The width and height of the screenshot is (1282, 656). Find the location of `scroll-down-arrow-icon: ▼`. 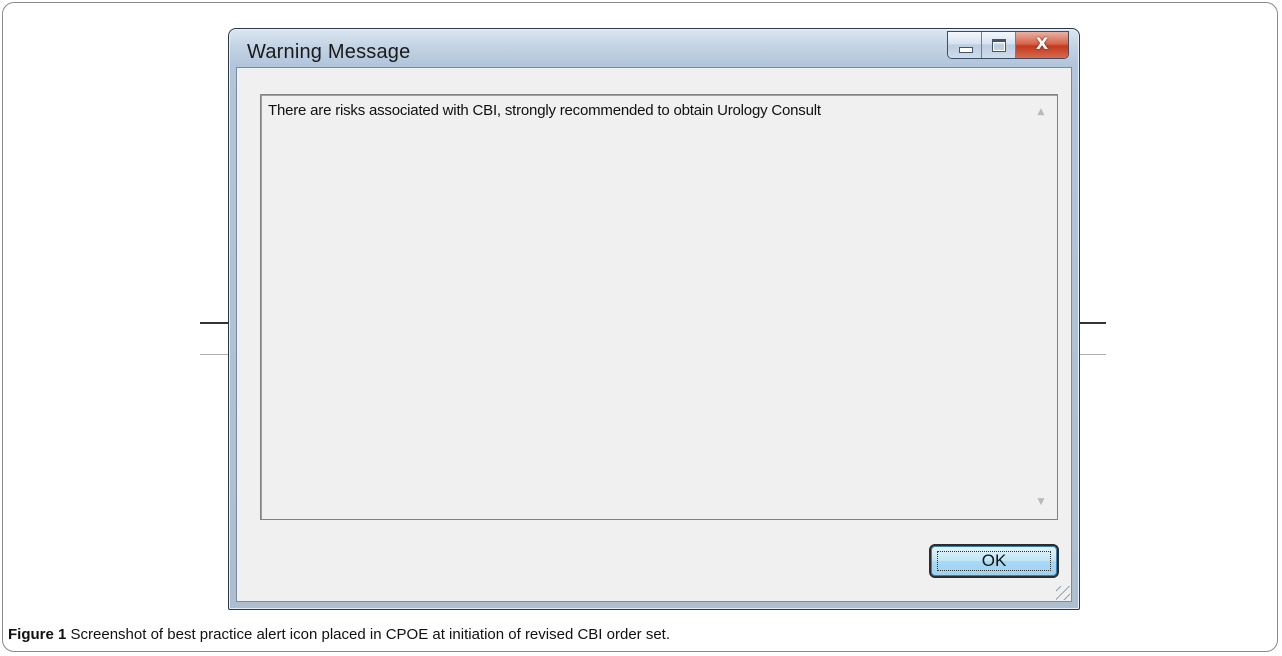

scroll-down-arrow-icon: ▼ is located at coordinates (1041, 502).